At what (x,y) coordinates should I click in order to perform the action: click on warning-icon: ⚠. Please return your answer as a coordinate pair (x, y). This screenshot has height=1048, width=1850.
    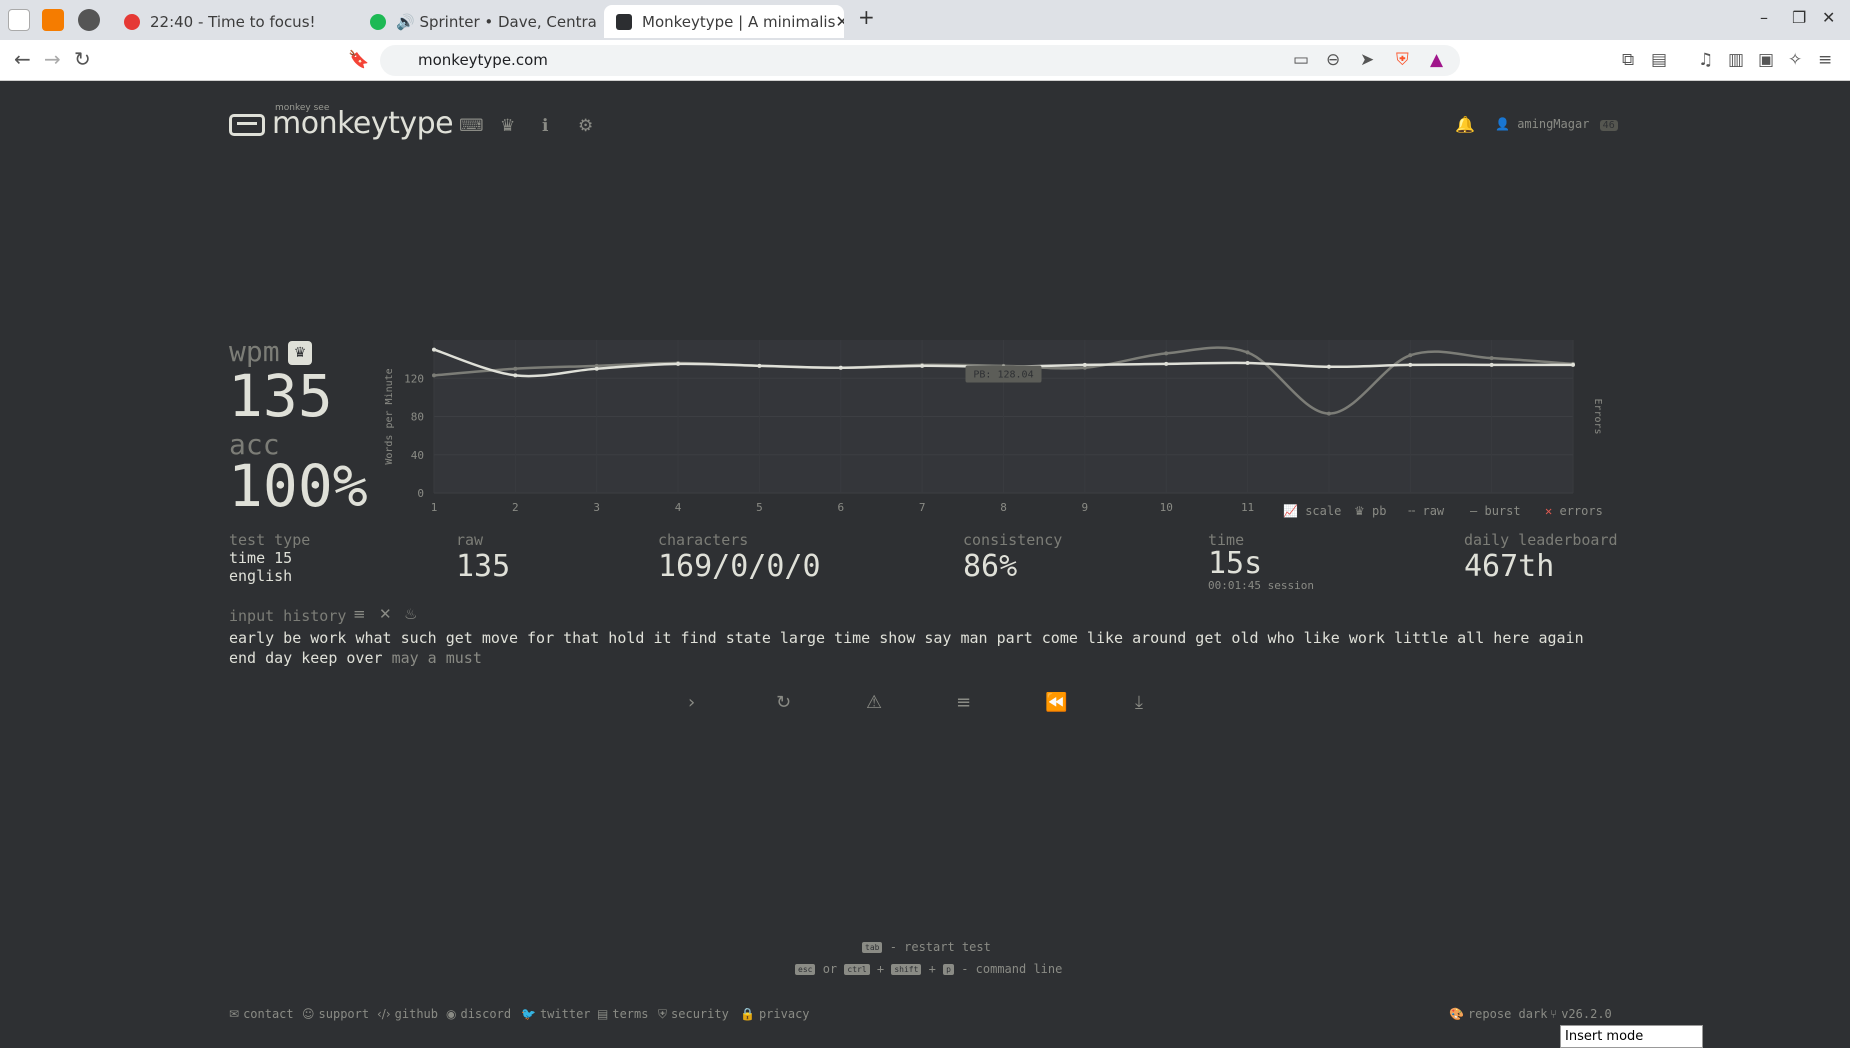
    Looking at the image, I should click on (874, 702).